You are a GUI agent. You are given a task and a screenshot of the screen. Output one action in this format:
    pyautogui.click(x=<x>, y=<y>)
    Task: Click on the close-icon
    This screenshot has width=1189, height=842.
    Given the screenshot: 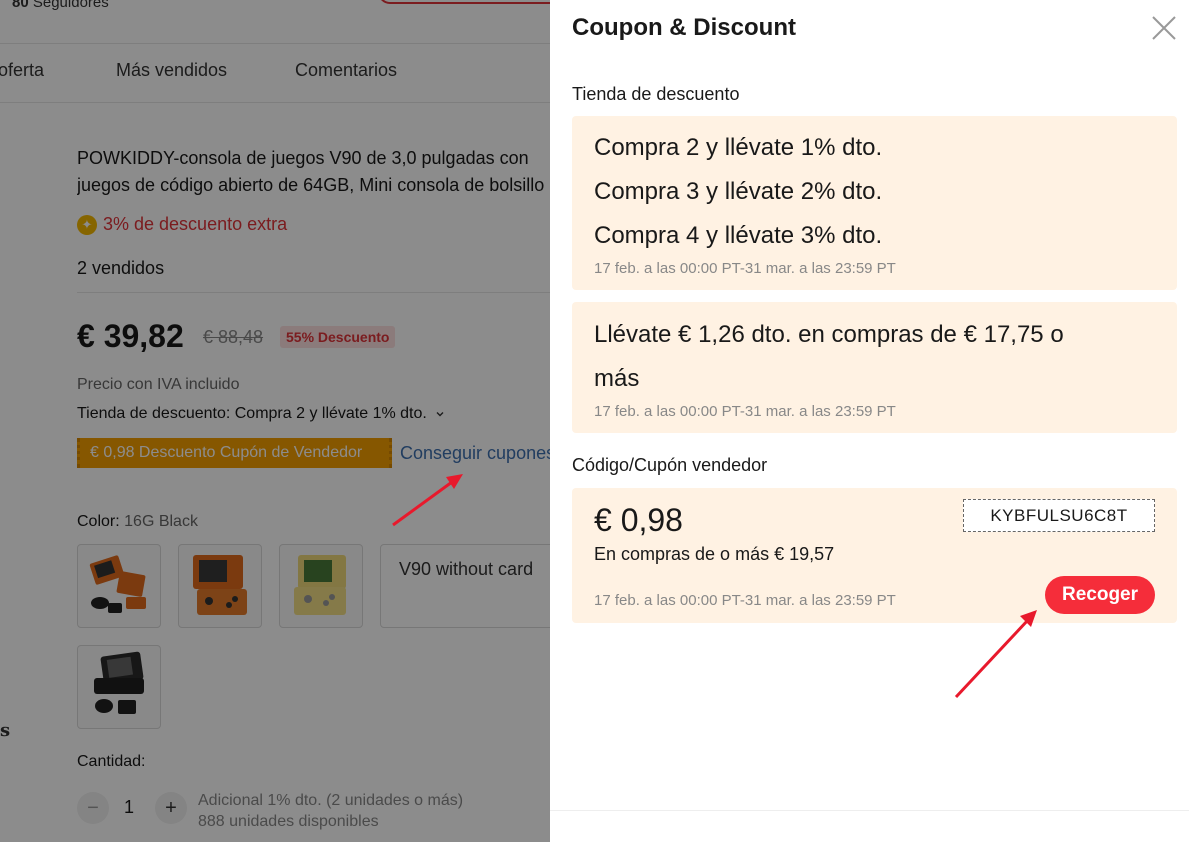 What is the action you would take?
    pyautogui.click(x=1164, y=28)
    